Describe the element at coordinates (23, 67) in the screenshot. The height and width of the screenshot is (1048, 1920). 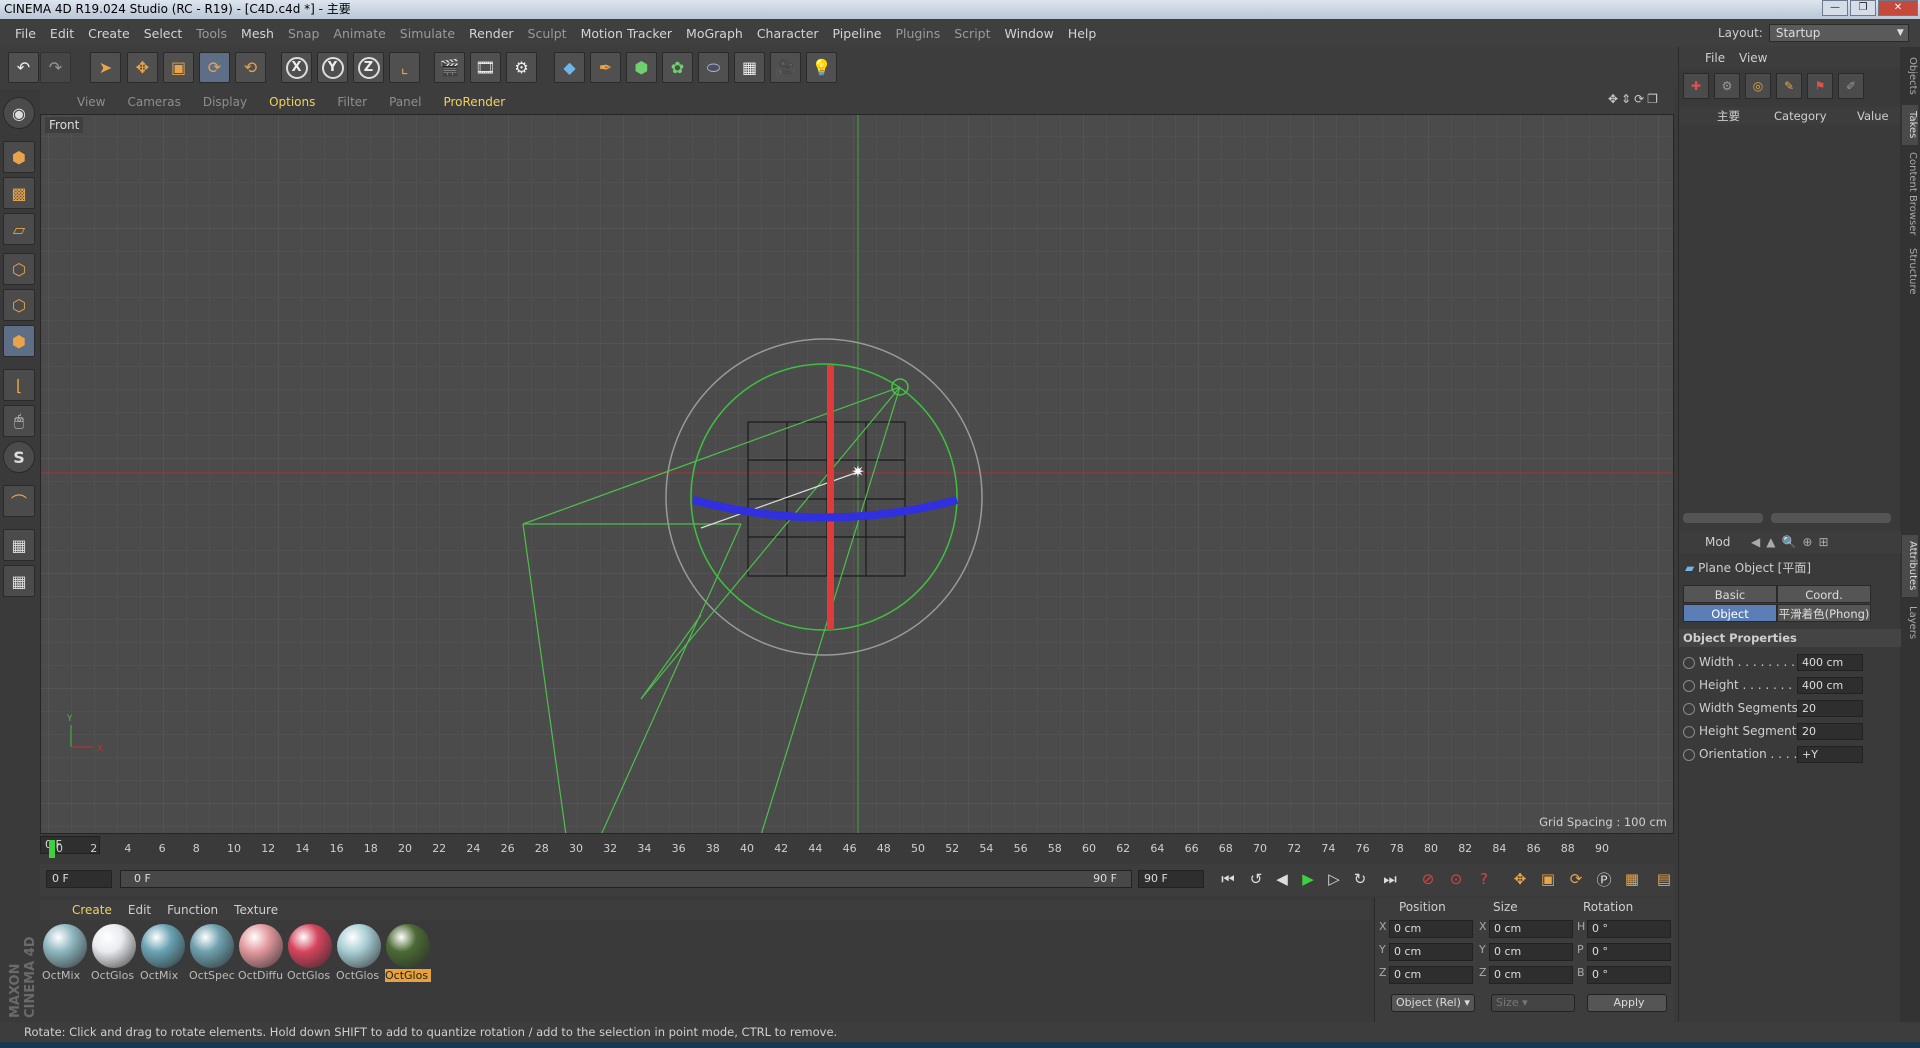
I see `undo-button: ↶` at that location.